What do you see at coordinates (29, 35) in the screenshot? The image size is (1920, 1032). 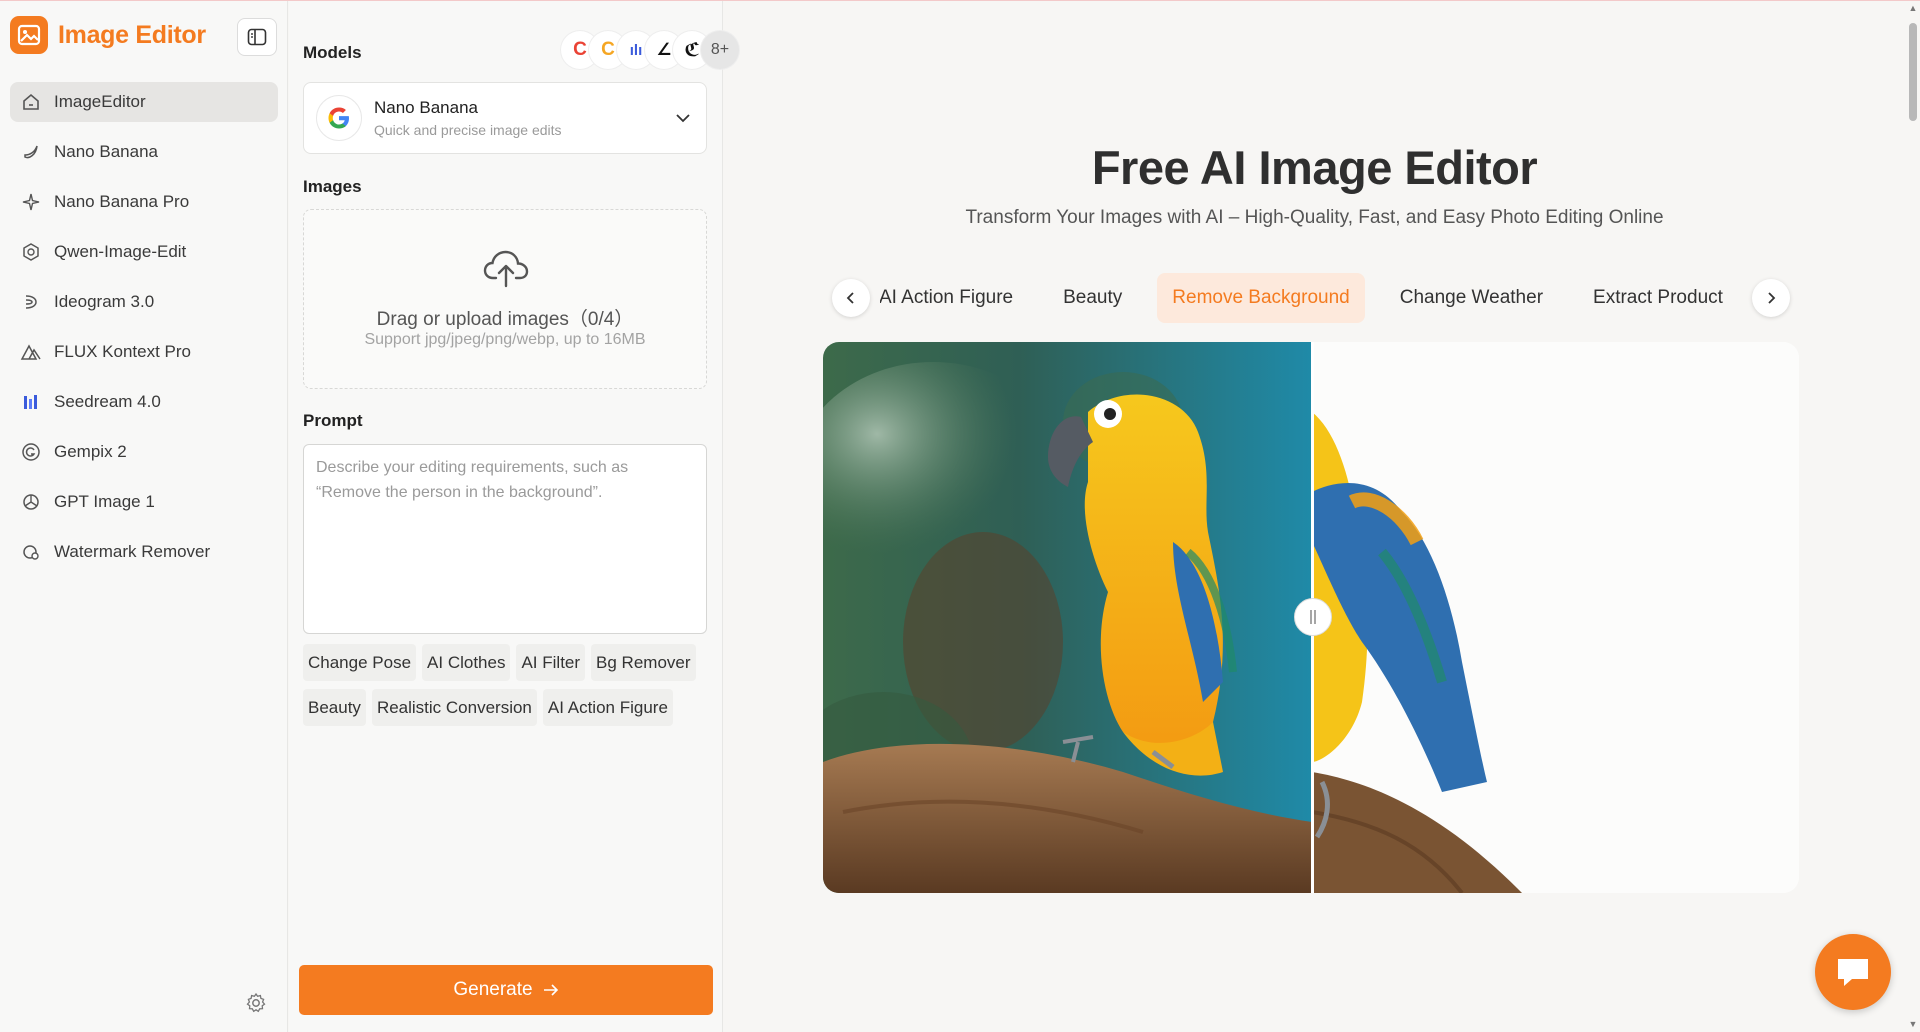 I see `image-editor-logo-icon` at bounding box center [29, 35].